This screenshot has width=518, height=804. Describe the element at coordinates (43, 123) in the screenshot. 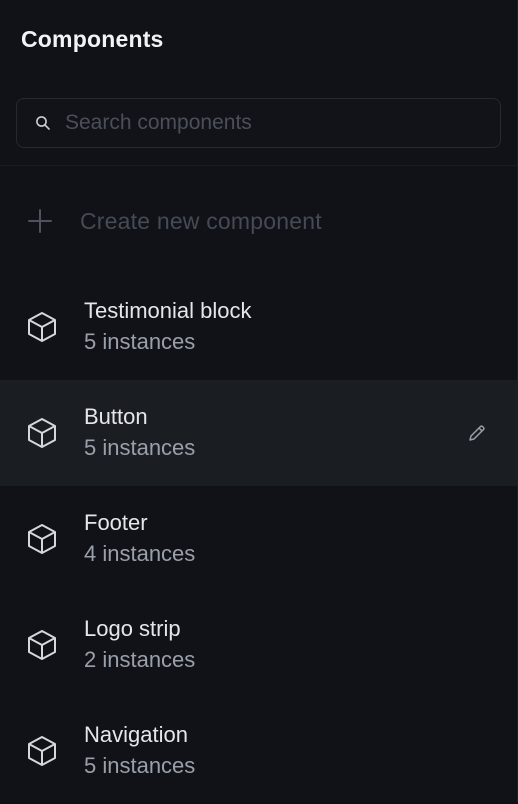

I see `search-icon` at that location.